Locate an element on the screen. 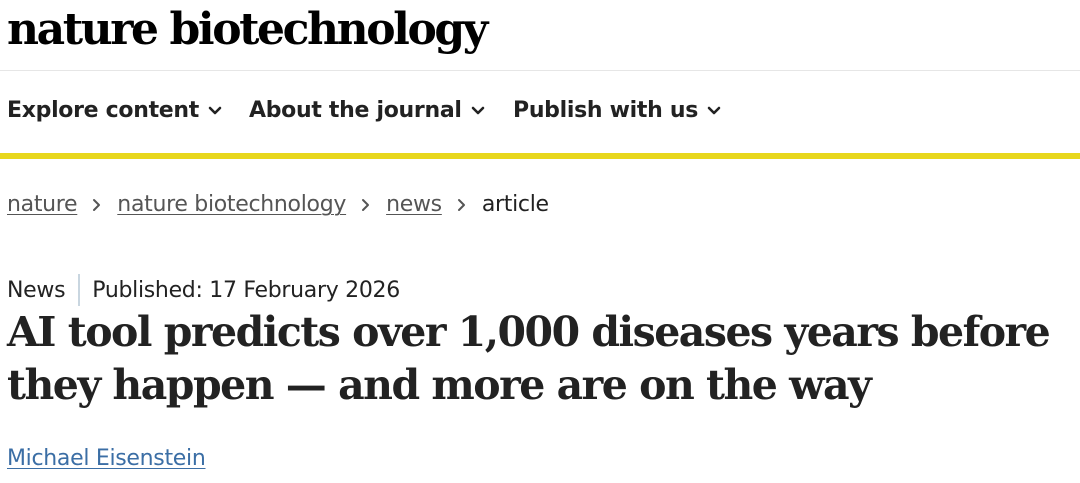  nav-publish-with-us: Publish with us is located at coordinates (617, 110).